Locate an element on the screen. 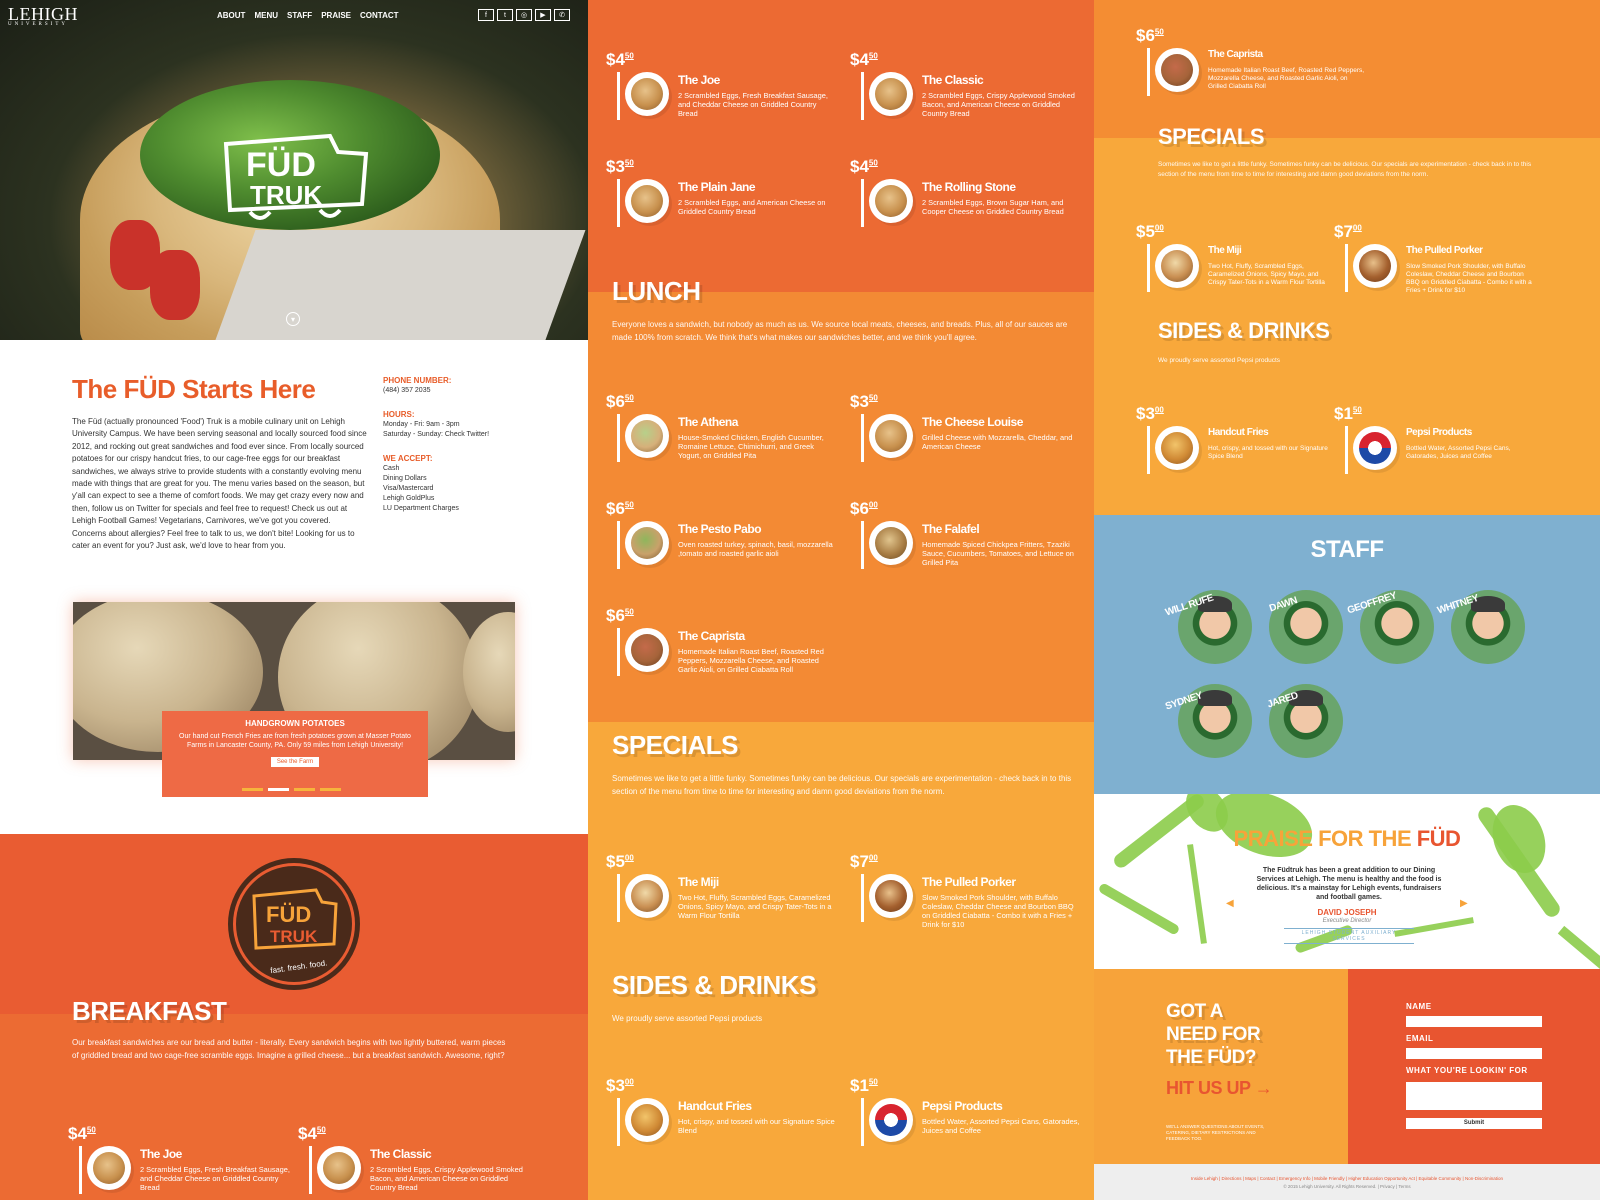 Image resolution: width=1600 pixels, height=1200 pixels. chevron-down-icon: ▾ is located at coordinates (293, 319).